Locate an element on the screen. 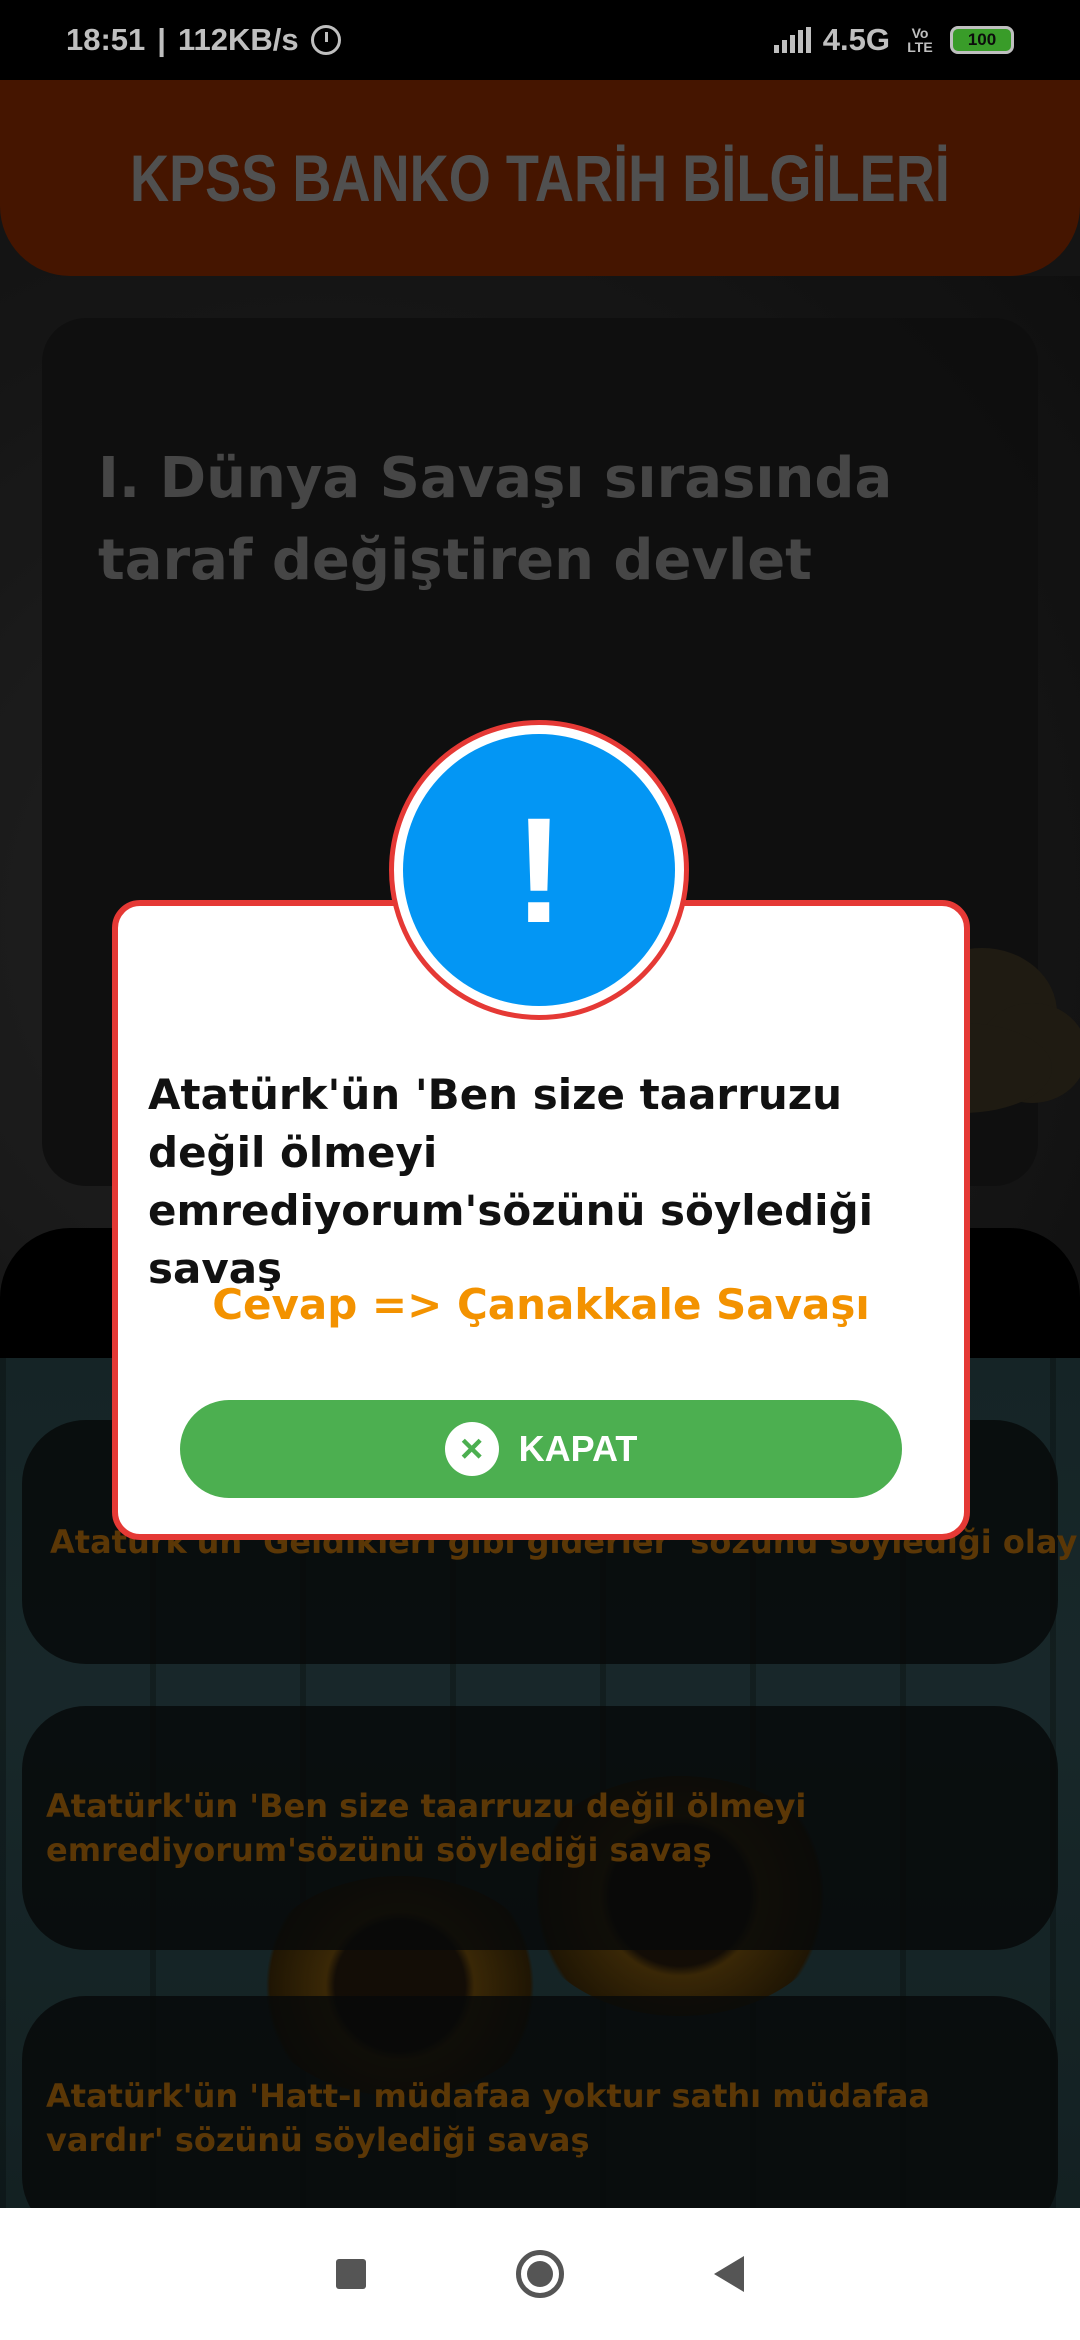  exclamation-icon: ! is located at coordinates (539, 870).